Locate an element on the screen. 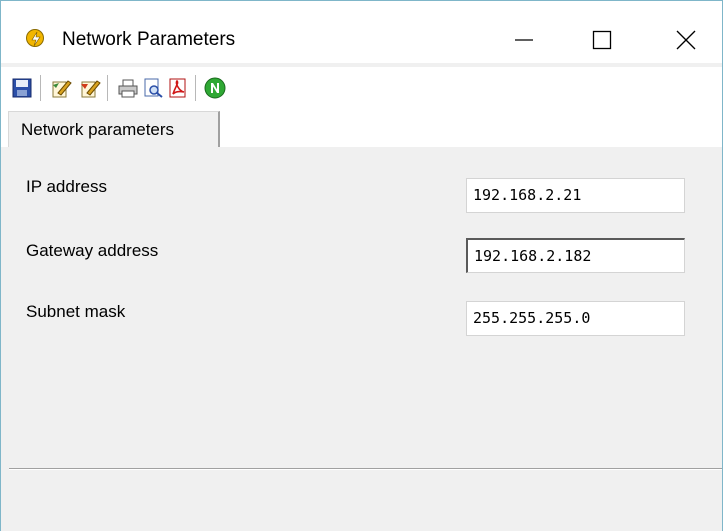 The image size is (723, 531). ip-address-label: IP address is located at coordinates (66, 186).